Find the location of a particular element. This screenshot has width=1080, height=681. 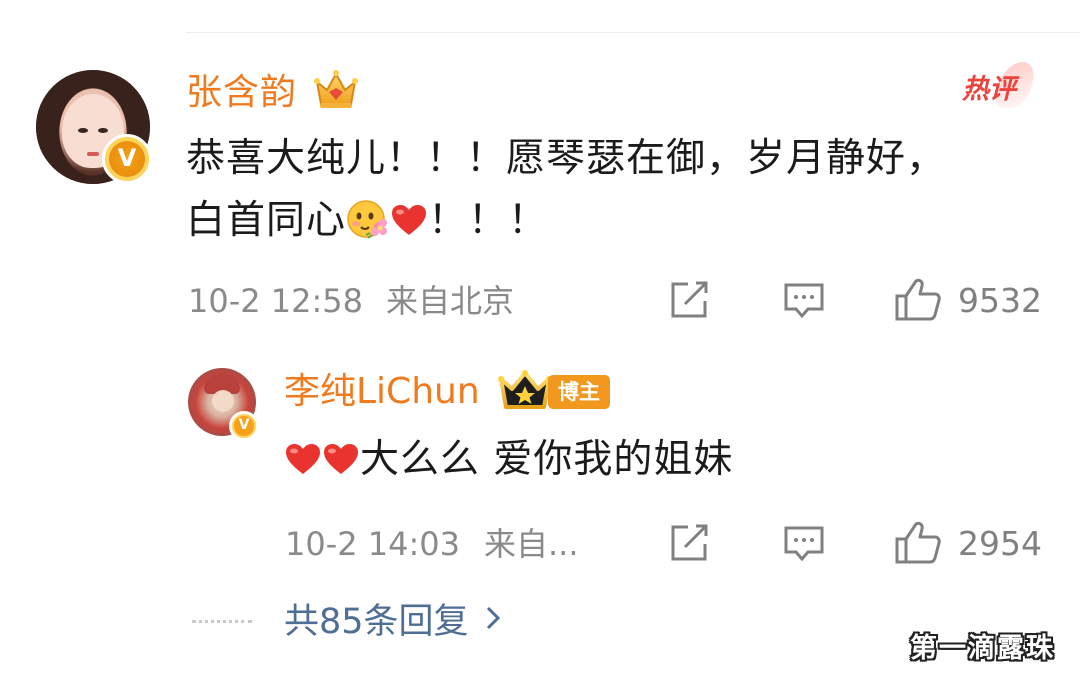

hot-comment-badge: 热评 is located at coordinates (1001, 86).